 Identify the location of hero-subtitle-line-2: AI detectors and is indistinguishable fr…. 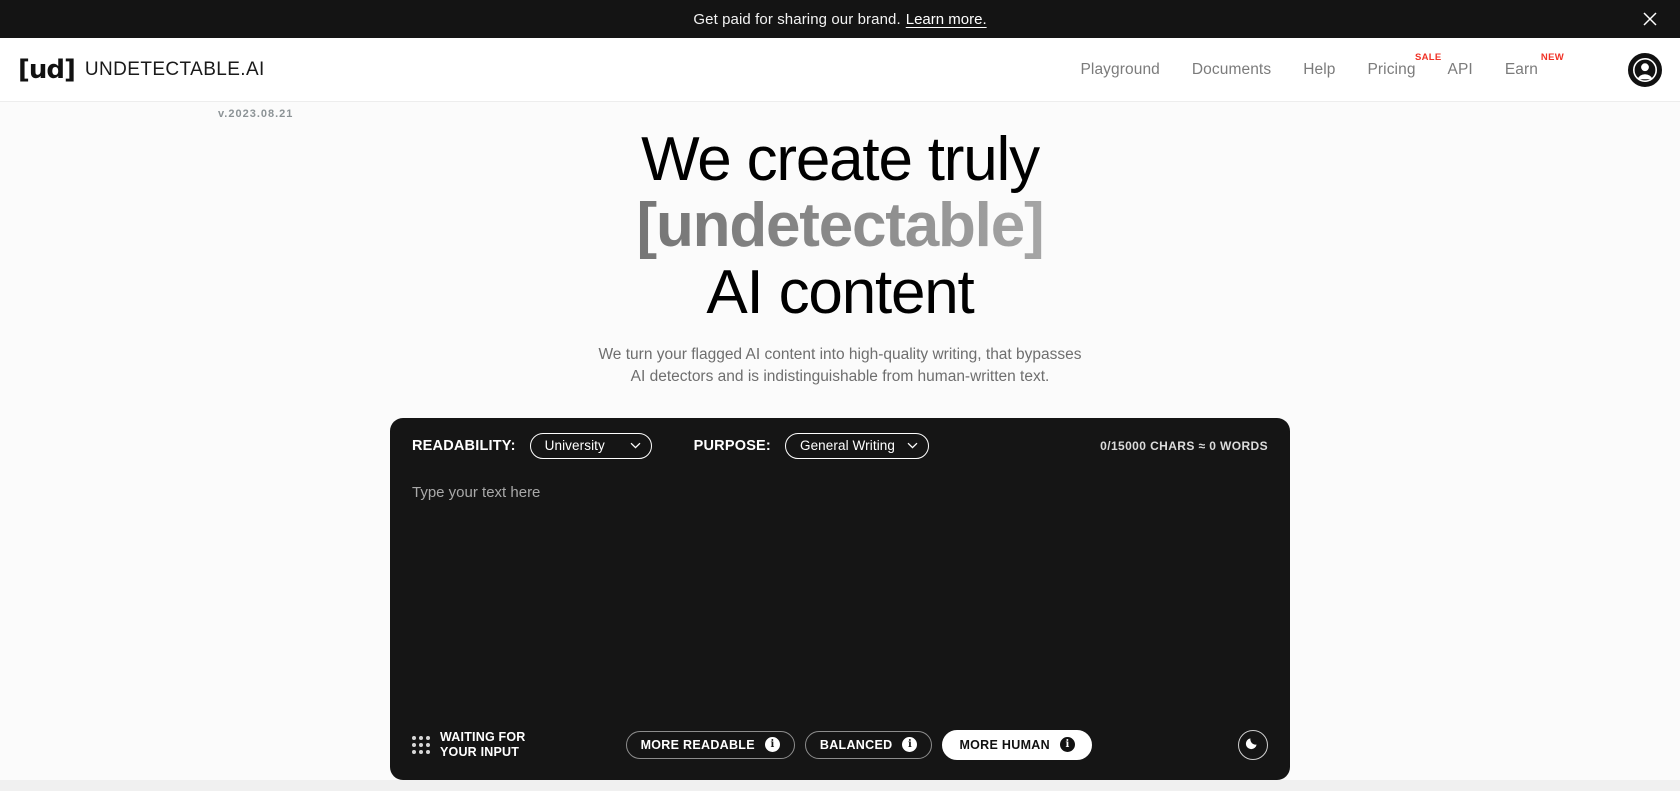
(840, 376).